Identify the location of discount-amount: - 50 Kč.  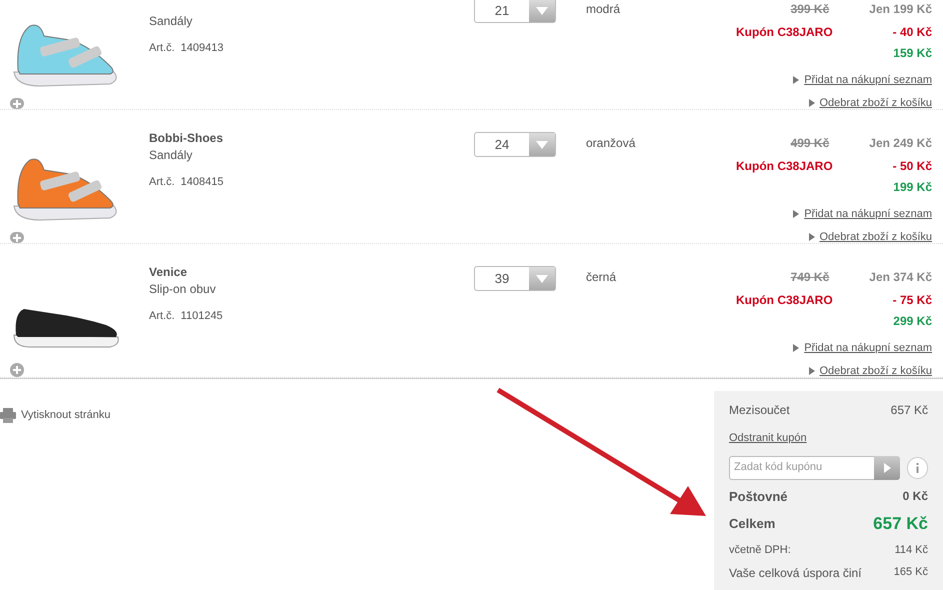
(912, 166).